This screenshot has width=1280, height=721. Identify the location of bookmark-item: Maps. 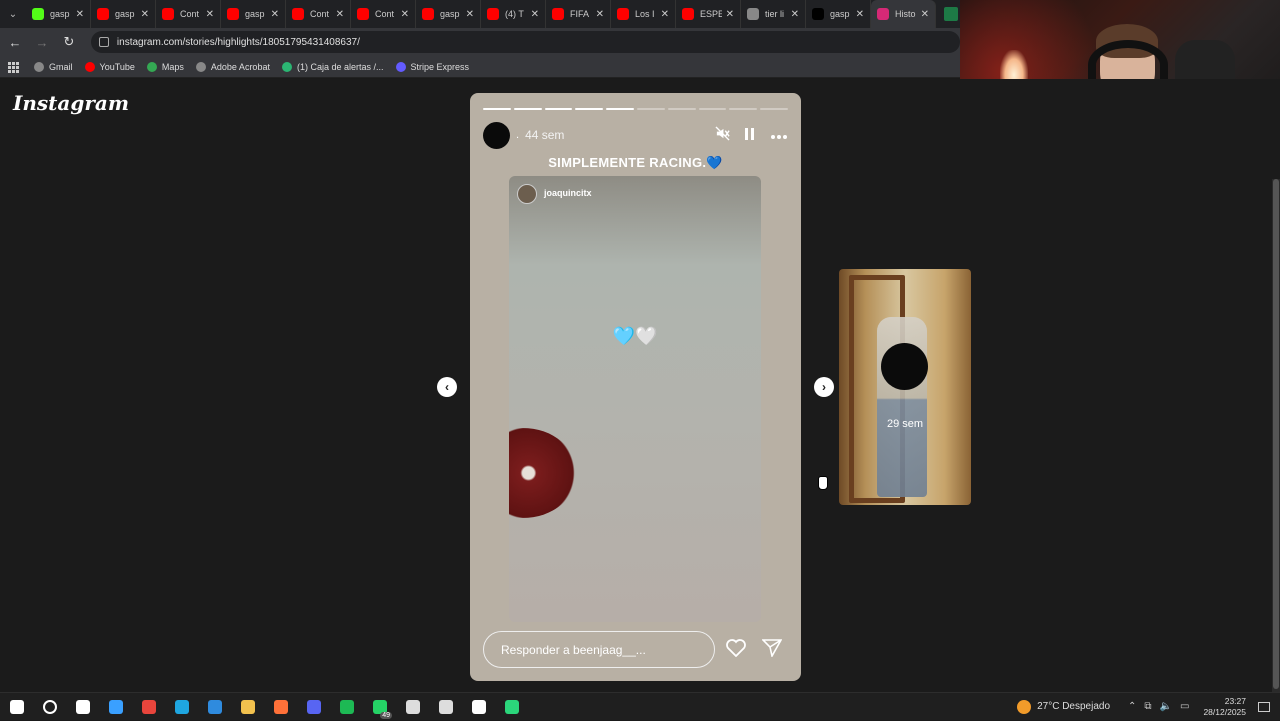
(165, 66).